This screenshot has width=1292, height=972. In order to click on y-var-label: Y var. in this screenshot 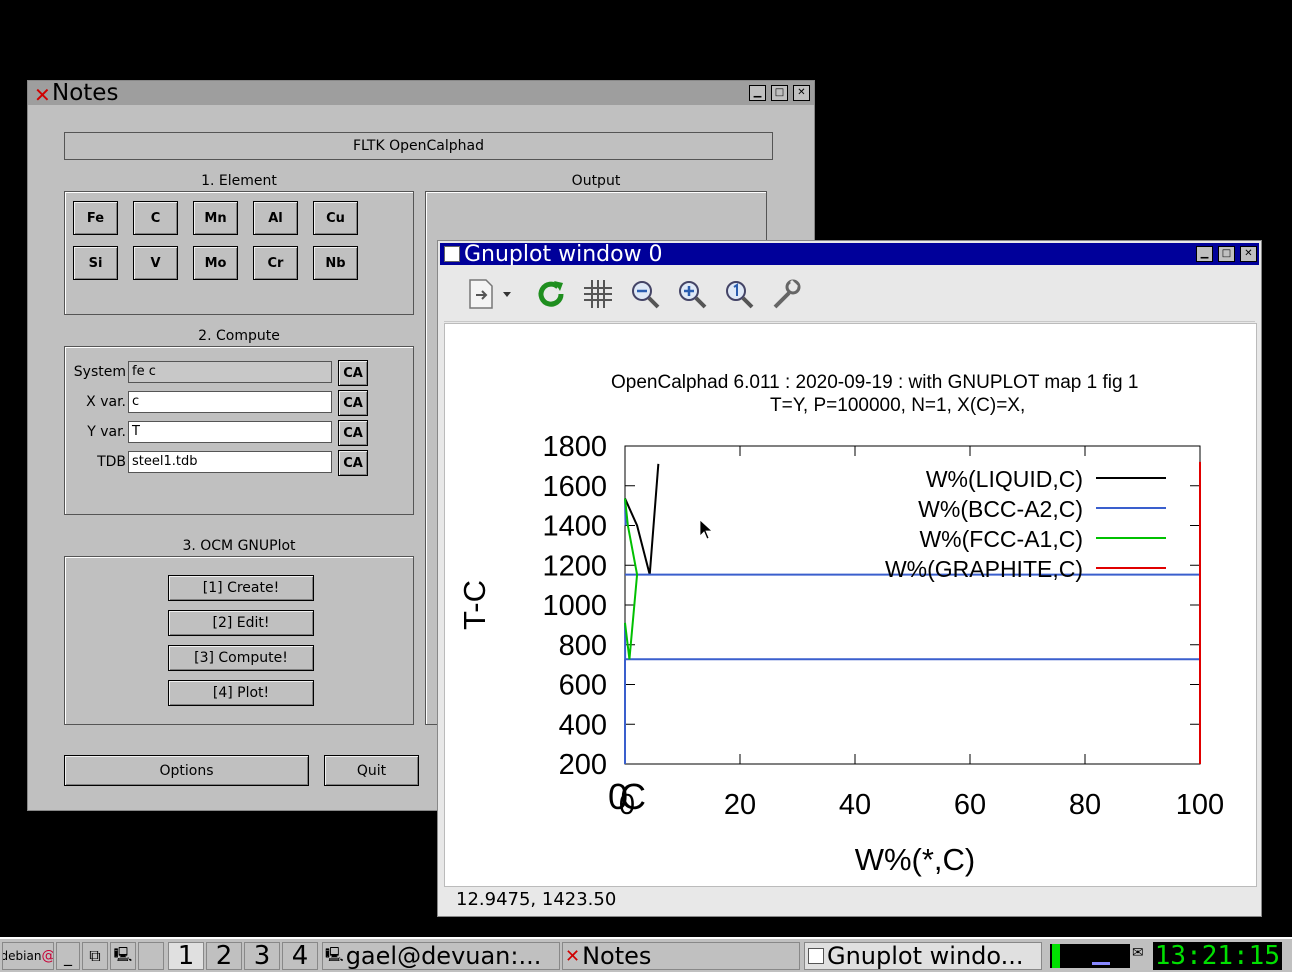, I will do `click(106, 432)`.